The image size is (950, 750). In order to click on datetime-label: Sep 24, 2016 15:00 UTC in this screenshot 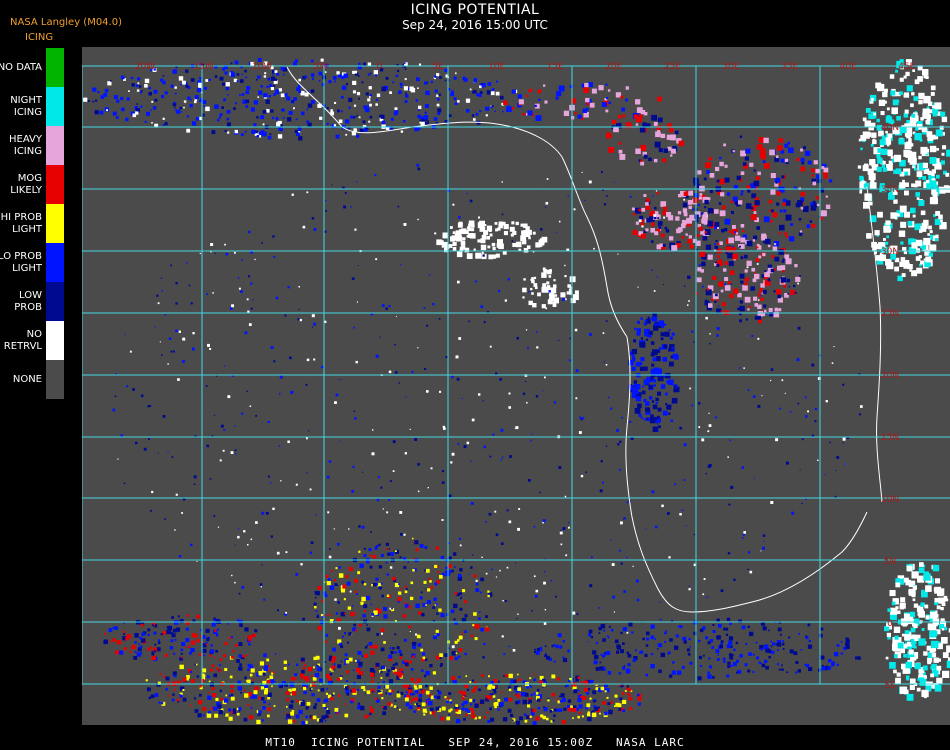, I will do `click(475, 25)`.